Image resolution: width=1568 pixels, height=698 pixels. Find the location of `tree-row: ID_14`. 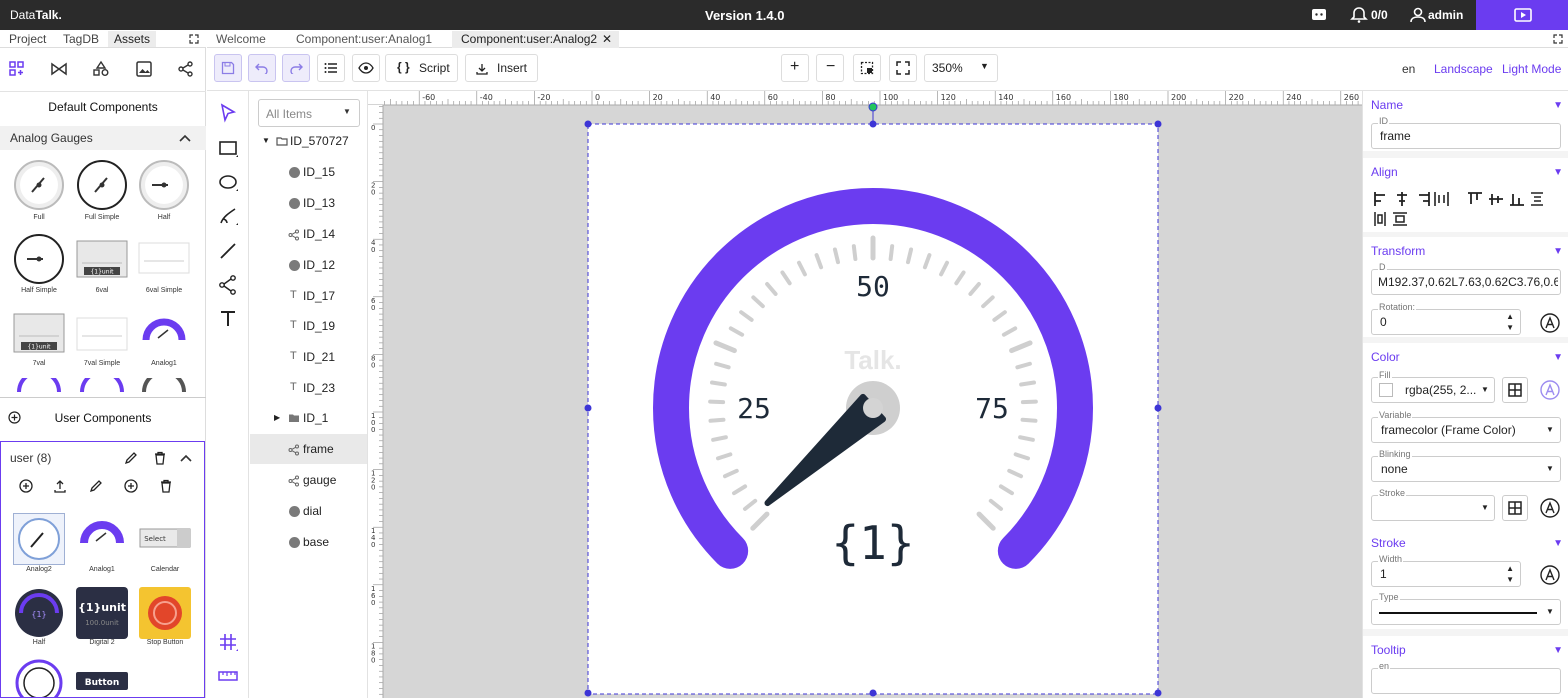

tree-row: ID_14 is located at coordinates (308, 234).